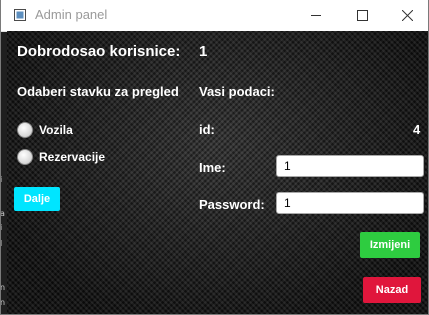  What do you see at coordinates (350, 203) in the screenshot?
I see `password-field` at bounding box center [350, 203].